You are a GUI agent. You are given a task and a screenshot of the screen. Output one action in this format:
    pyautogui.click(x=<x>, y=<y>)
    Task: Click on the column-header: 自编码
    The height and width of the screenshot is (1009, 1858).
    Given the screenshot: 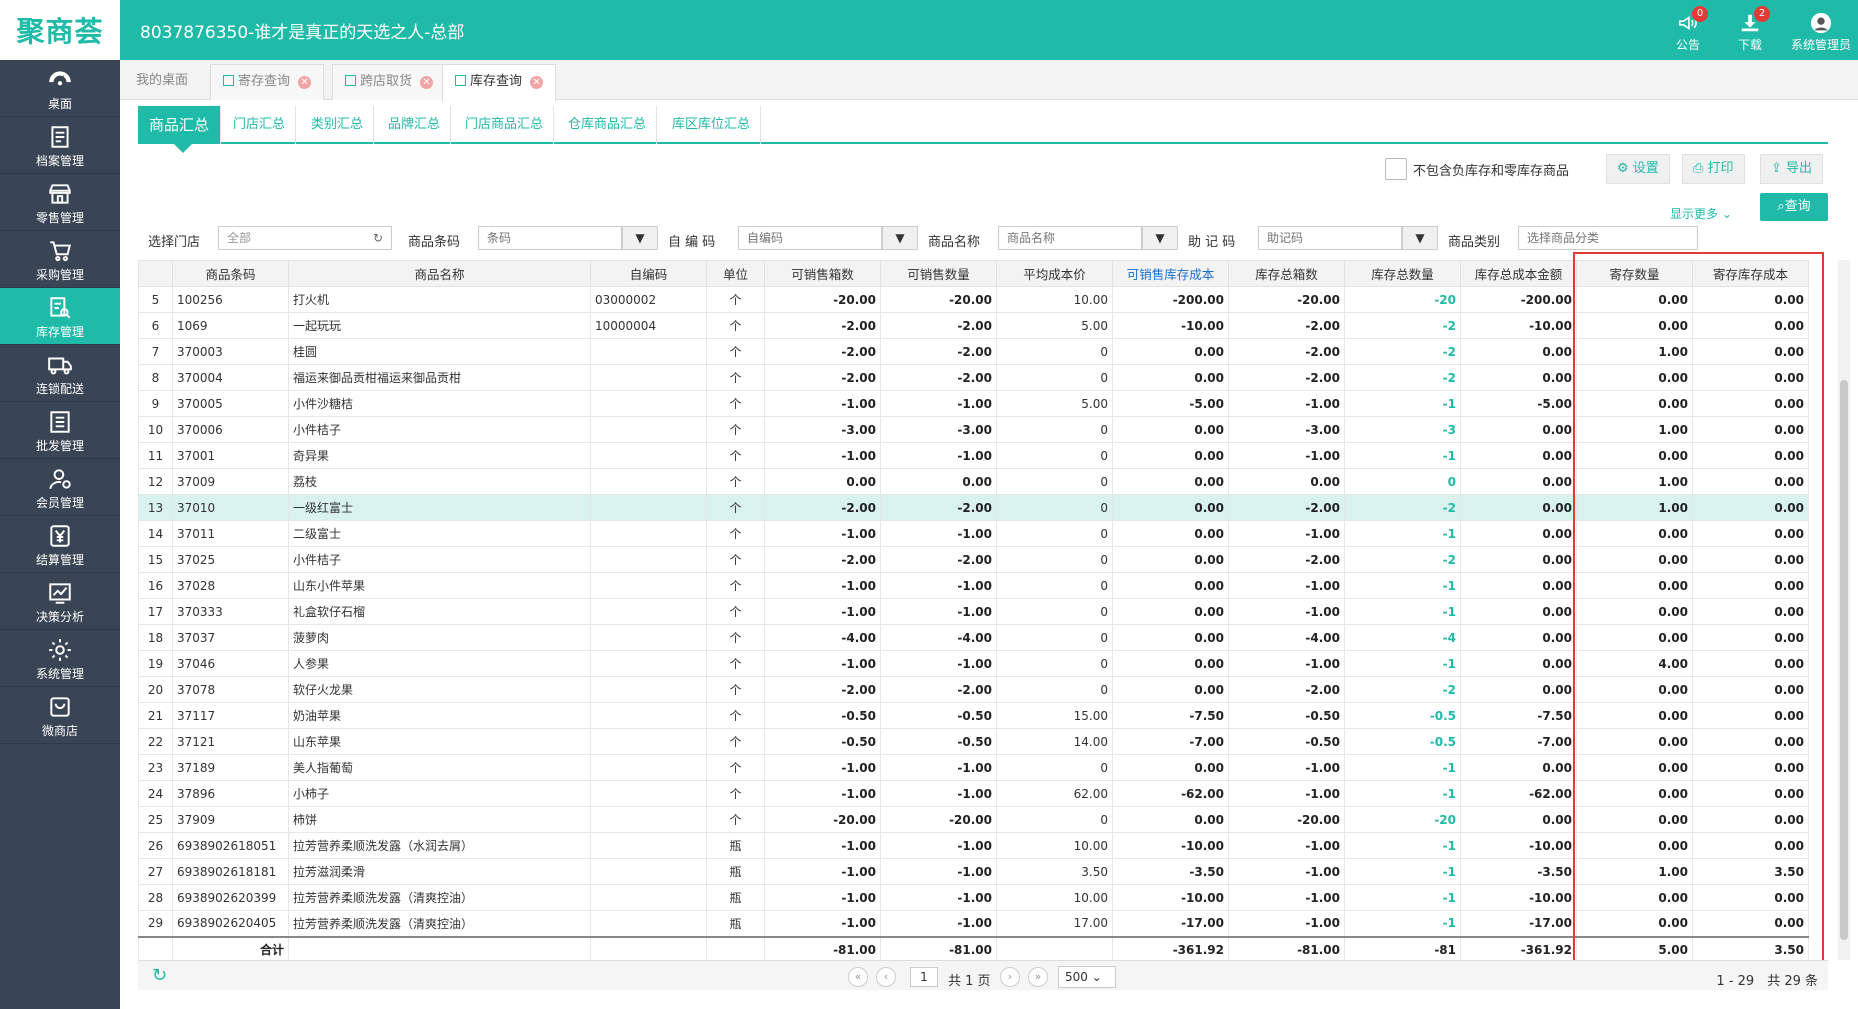 What is the action you would take?
    pyautogui.click(x=648, y=273)
    